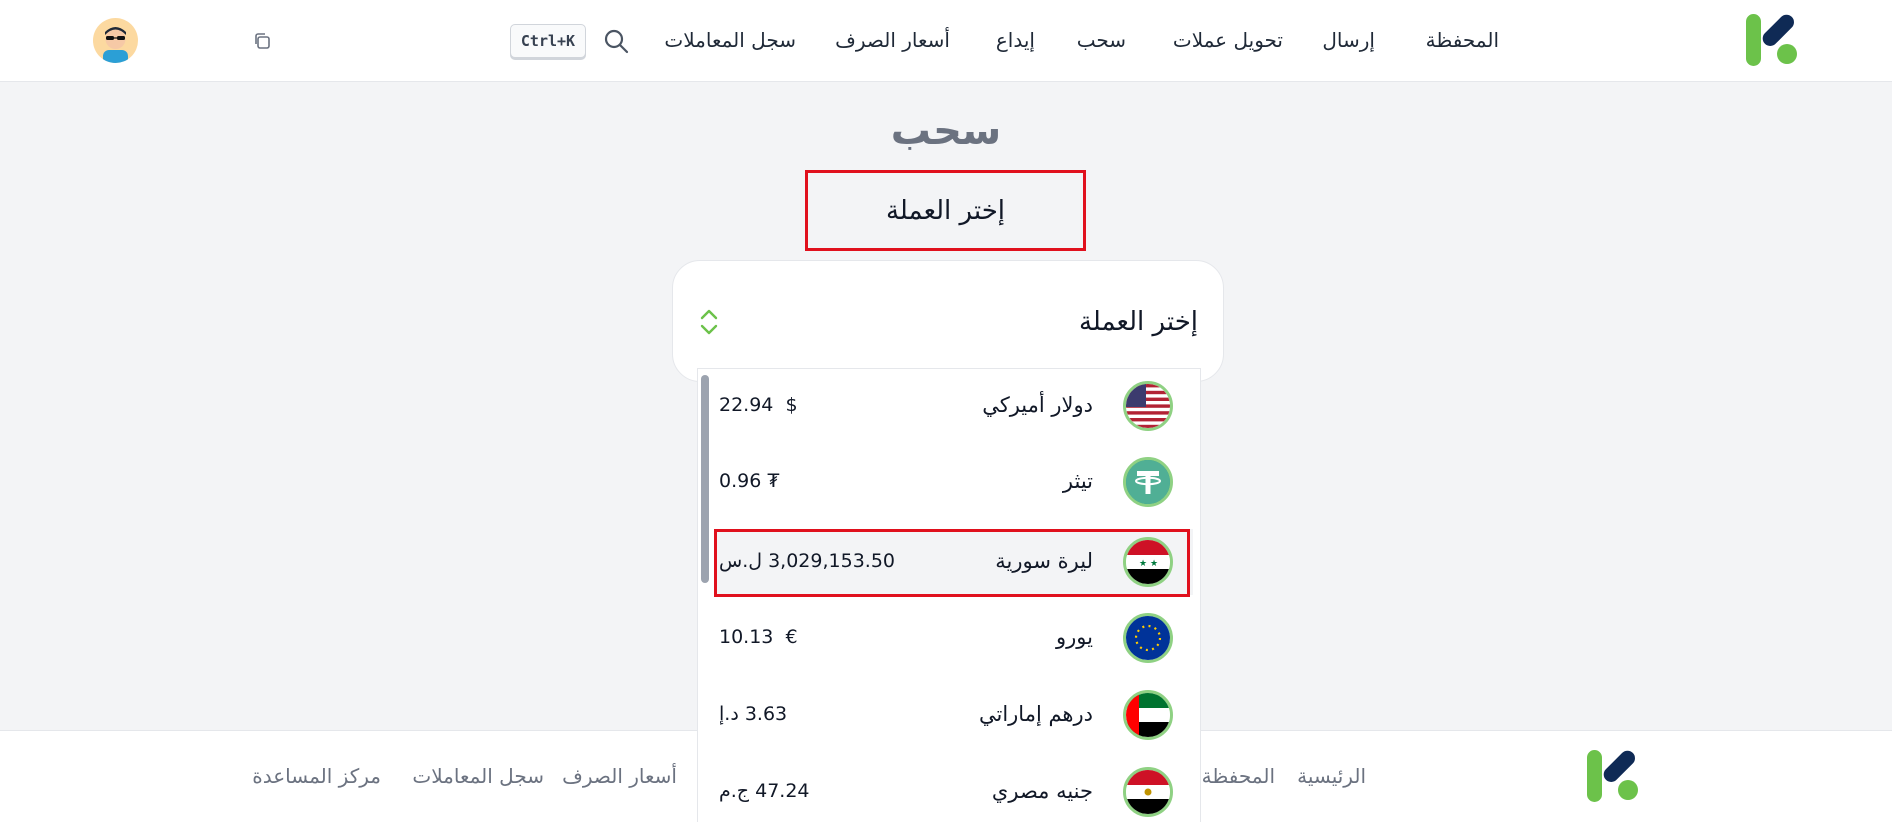 Image resolution: width=1892 pixels, height=822 pixels. What do you see at coordinates (1077, 481) in the screenshot?
I see `option-name: تيثر` at bounding box center [1077, 481].